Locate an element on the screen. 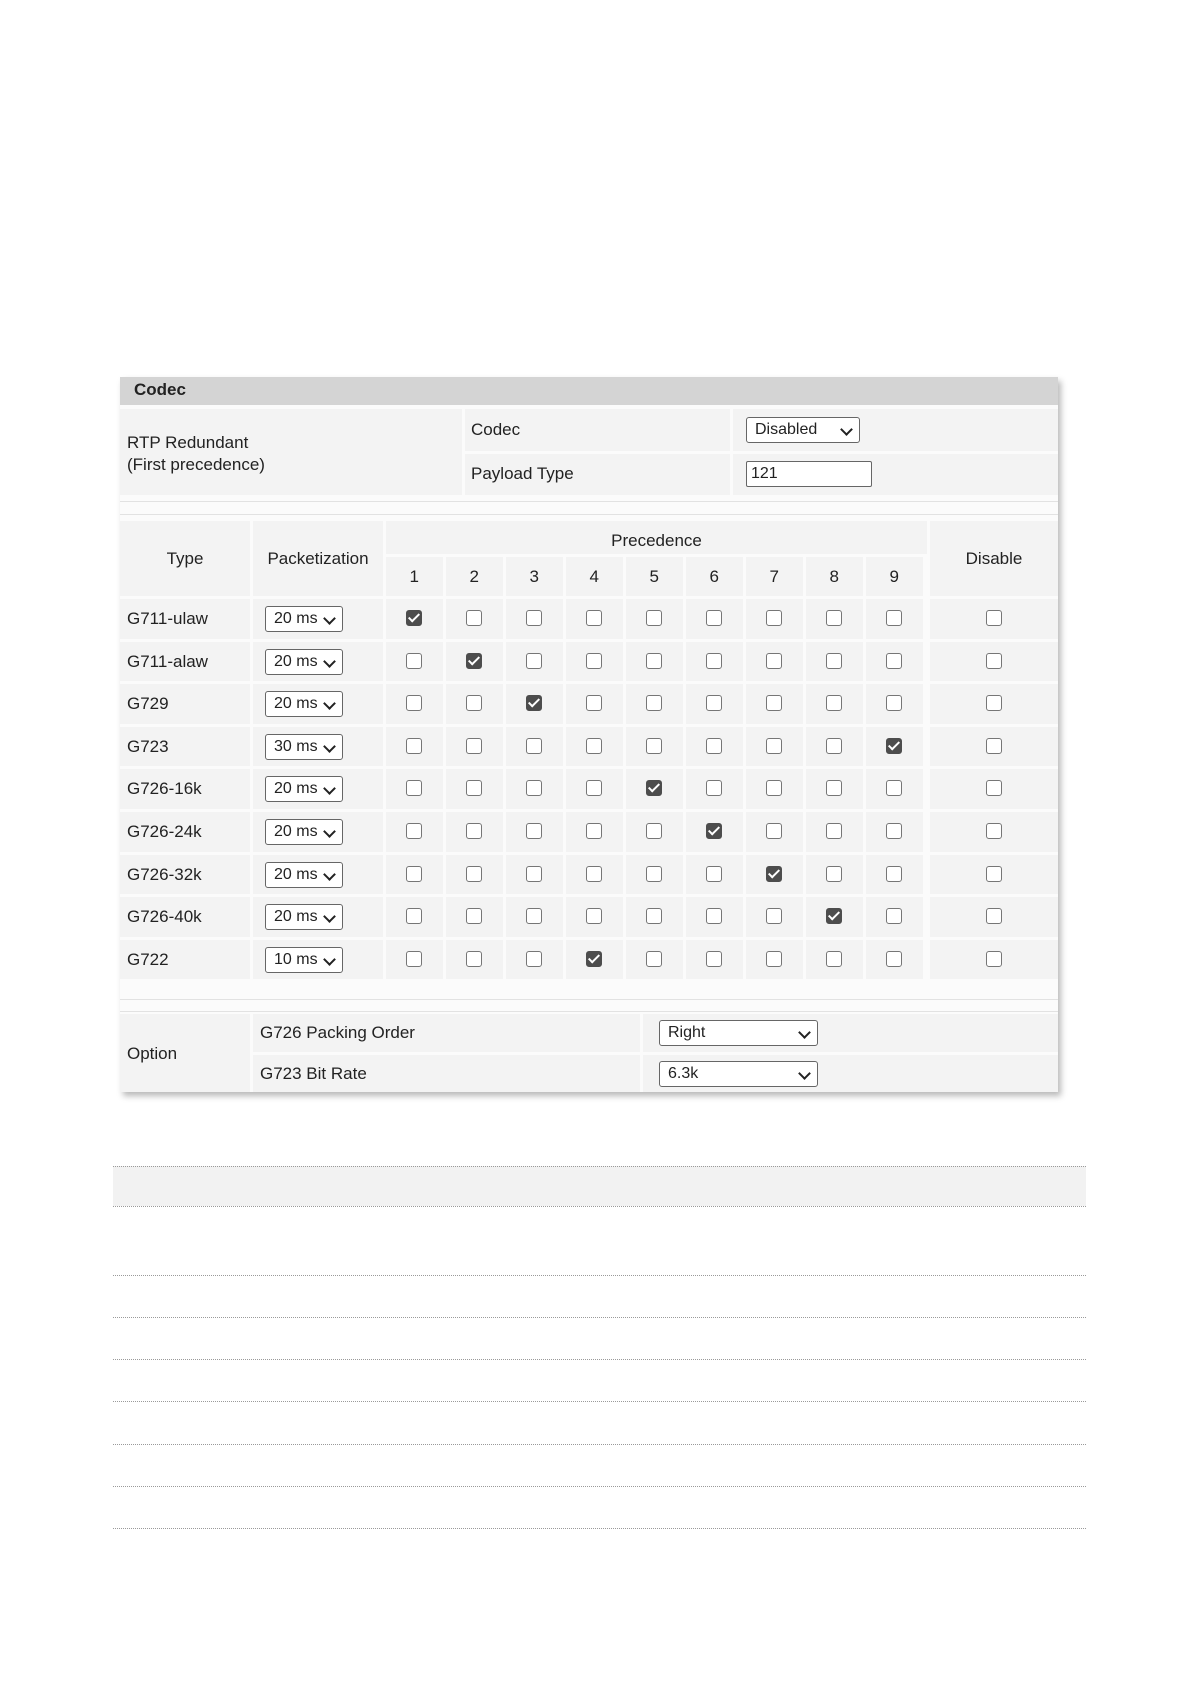 Image resolution: width=1191 pixels, height=1684 pixels. packetization-select: 10 ms is located at coordinates (304, 959).